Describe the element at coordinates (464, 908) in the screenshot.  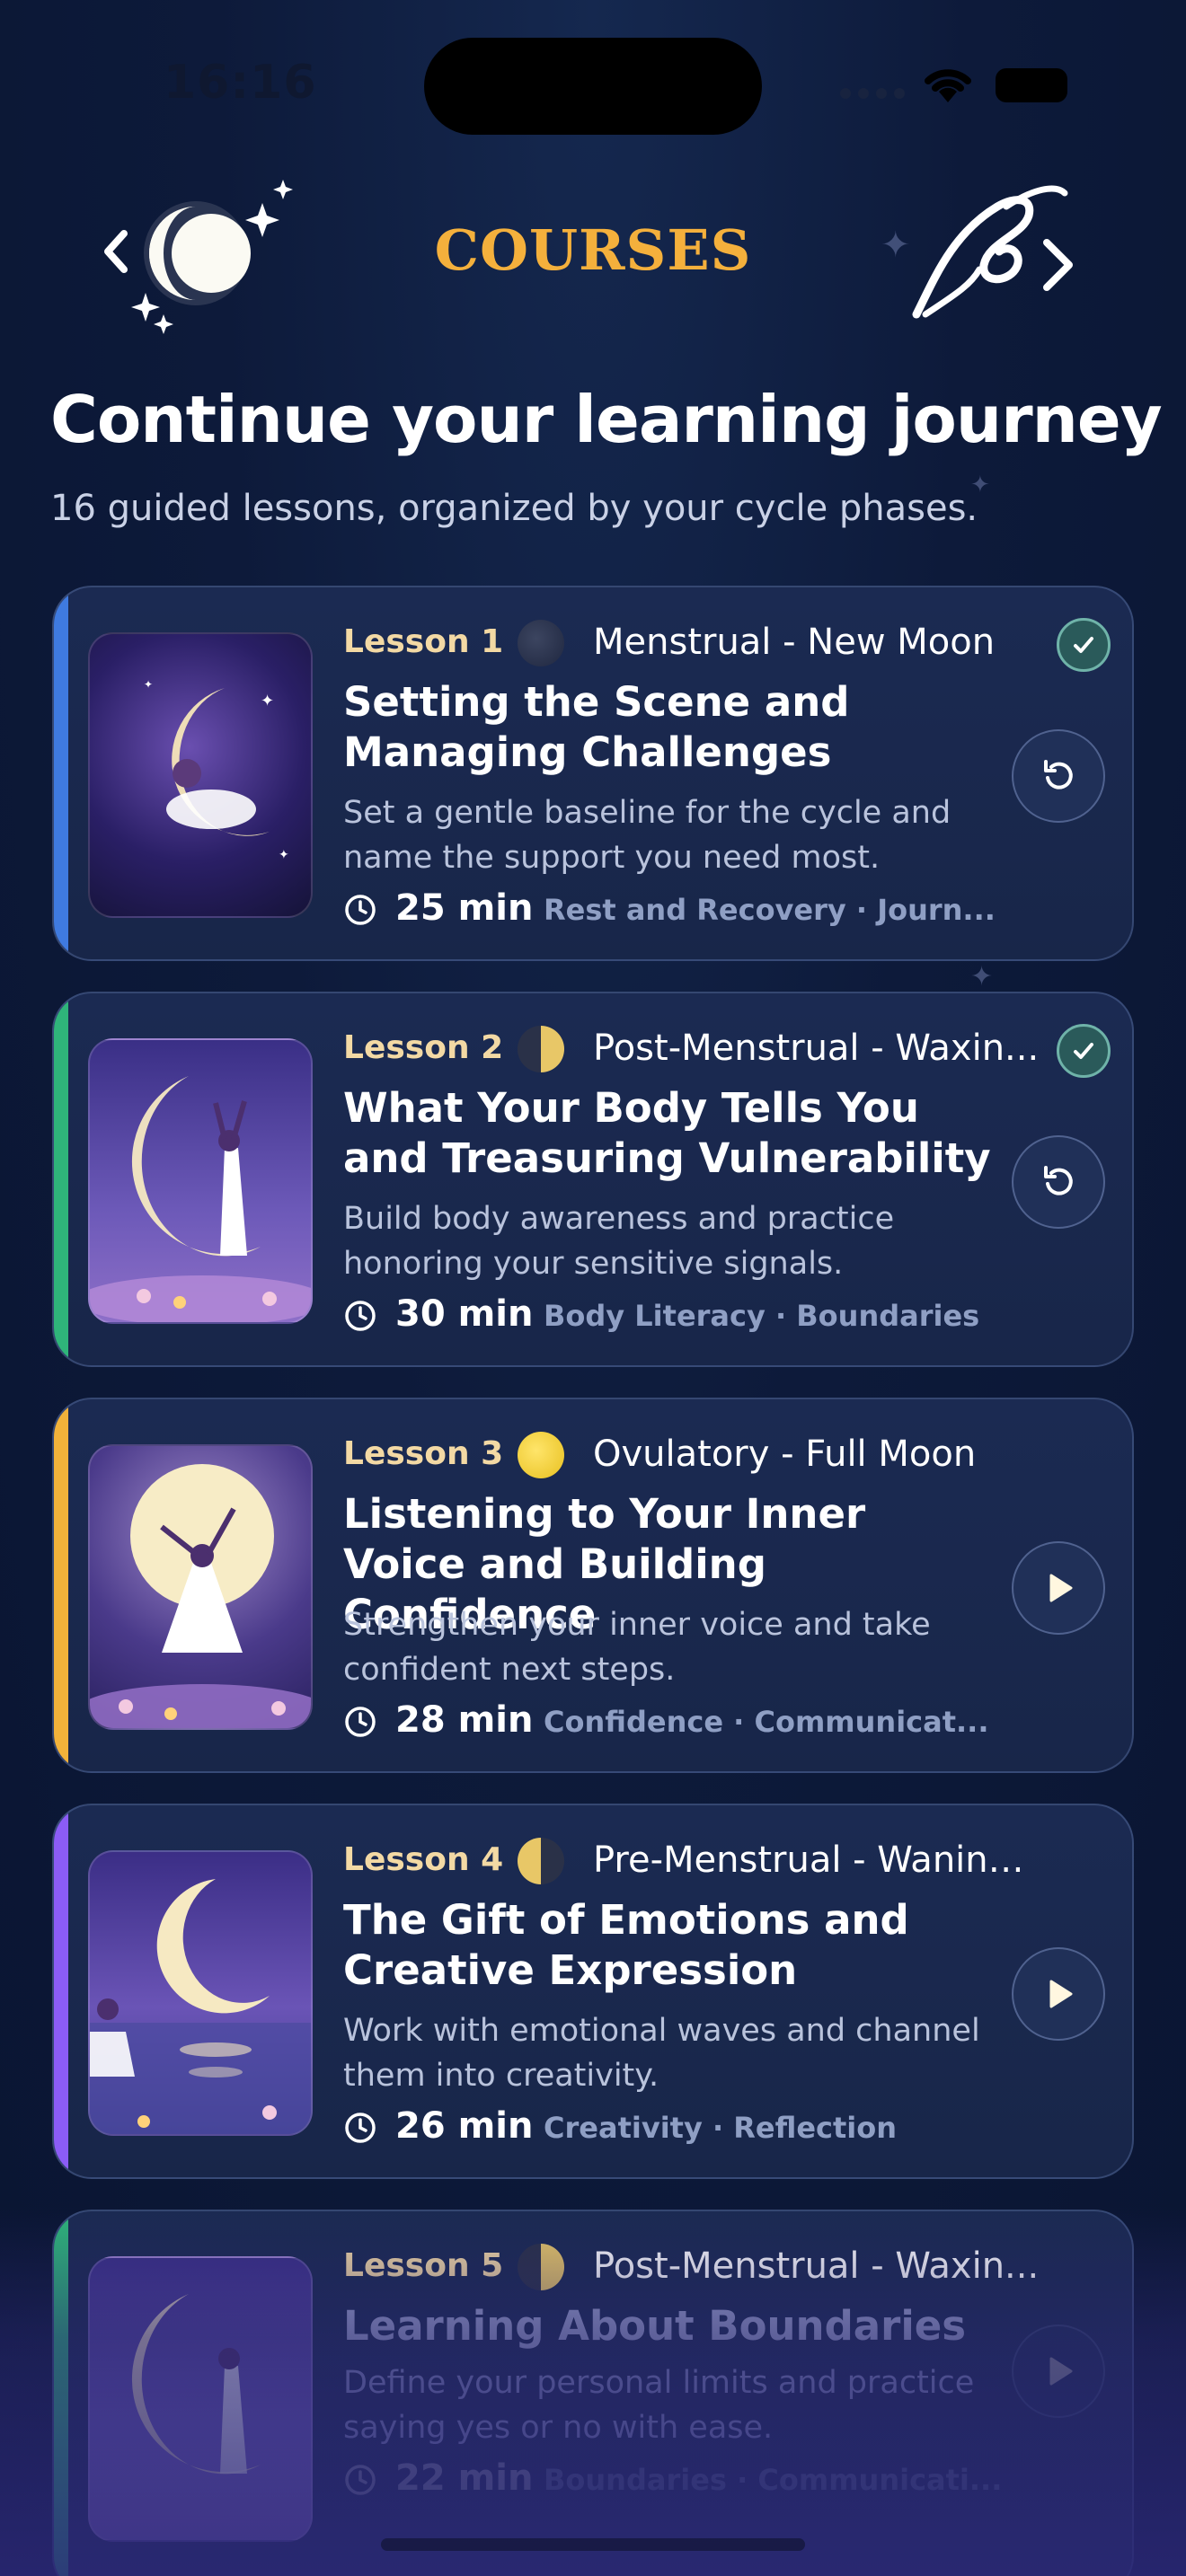
I see `lesson-duration: 25 min` at that location.